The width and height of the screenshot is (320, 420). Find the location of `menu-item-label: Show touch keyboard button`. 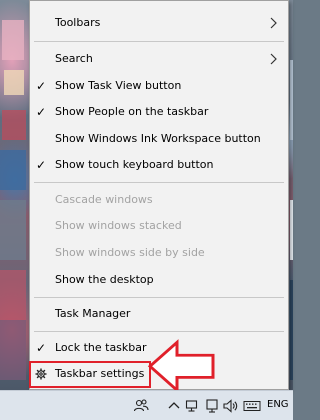

menu-item-label: Show touch keyboard button is located at coordinates (134, 164).